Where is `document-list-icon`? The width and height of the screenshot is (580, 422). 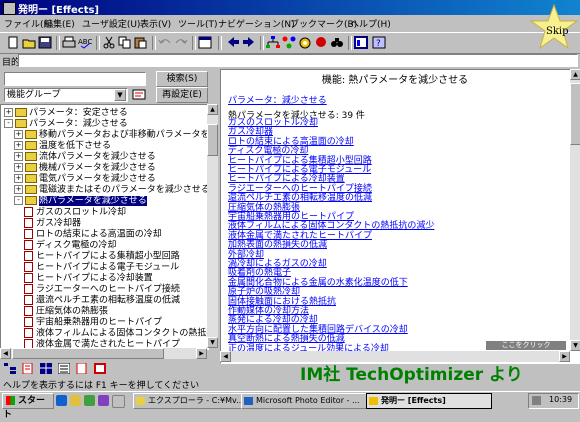
document-list-icon is located at coordinates (28, 368).